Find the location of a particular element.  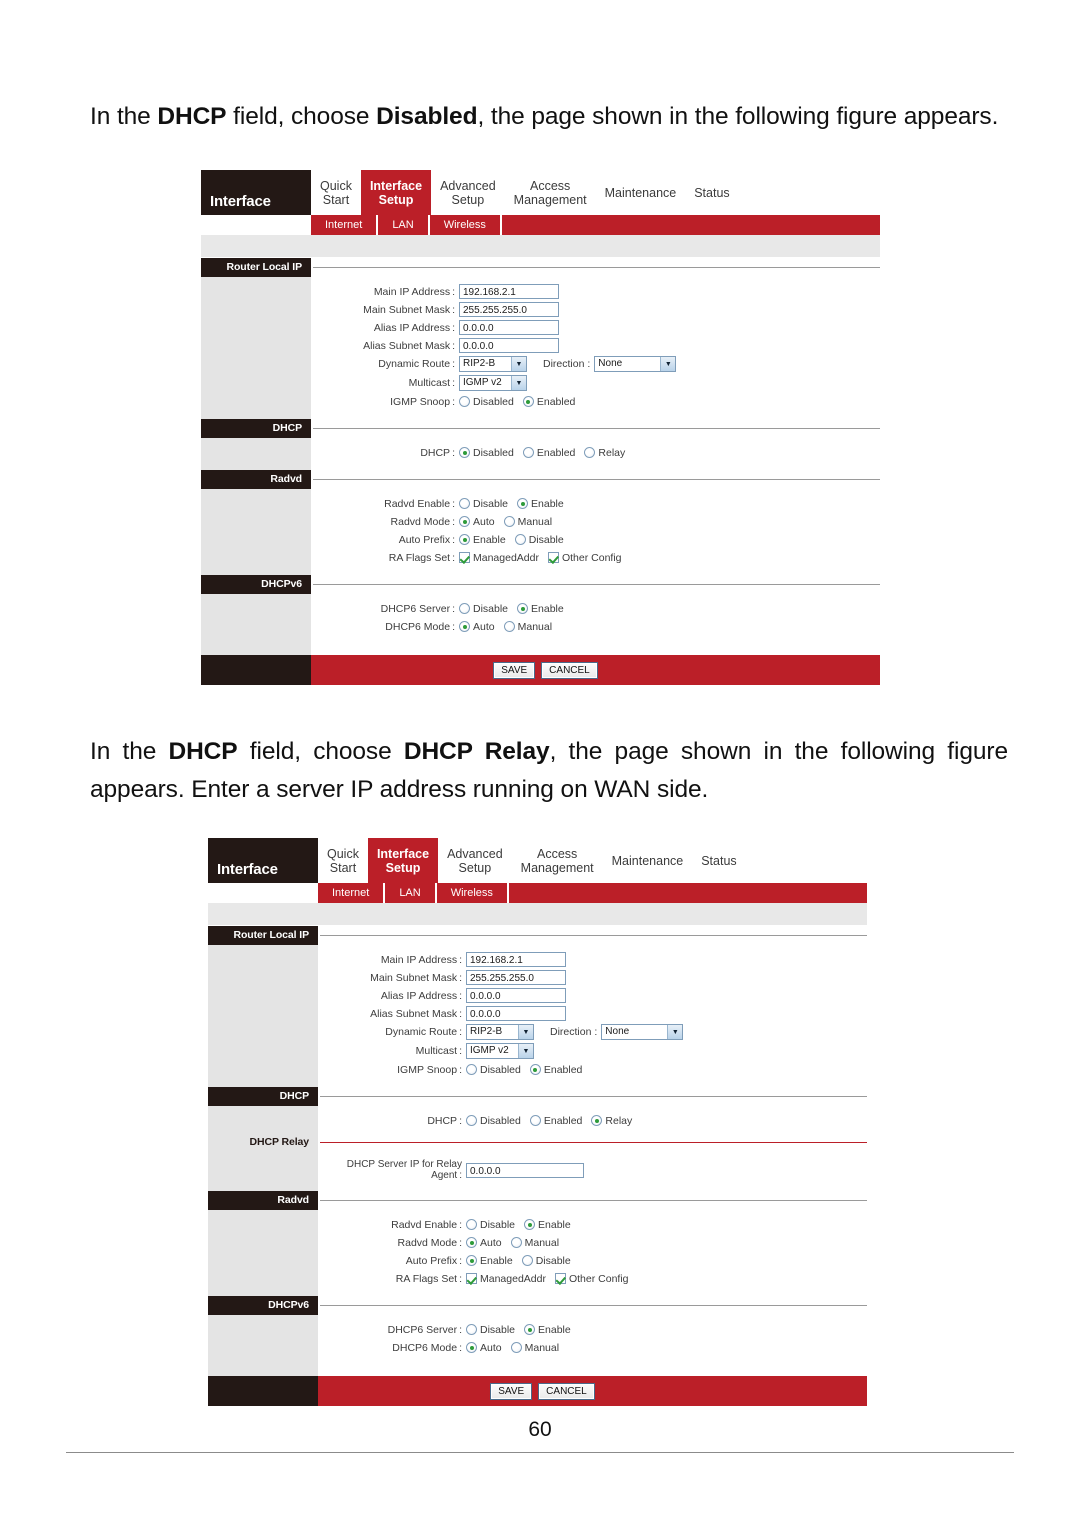

action-bar: SAVE CANCEL is located at coordinates (537, 1391).